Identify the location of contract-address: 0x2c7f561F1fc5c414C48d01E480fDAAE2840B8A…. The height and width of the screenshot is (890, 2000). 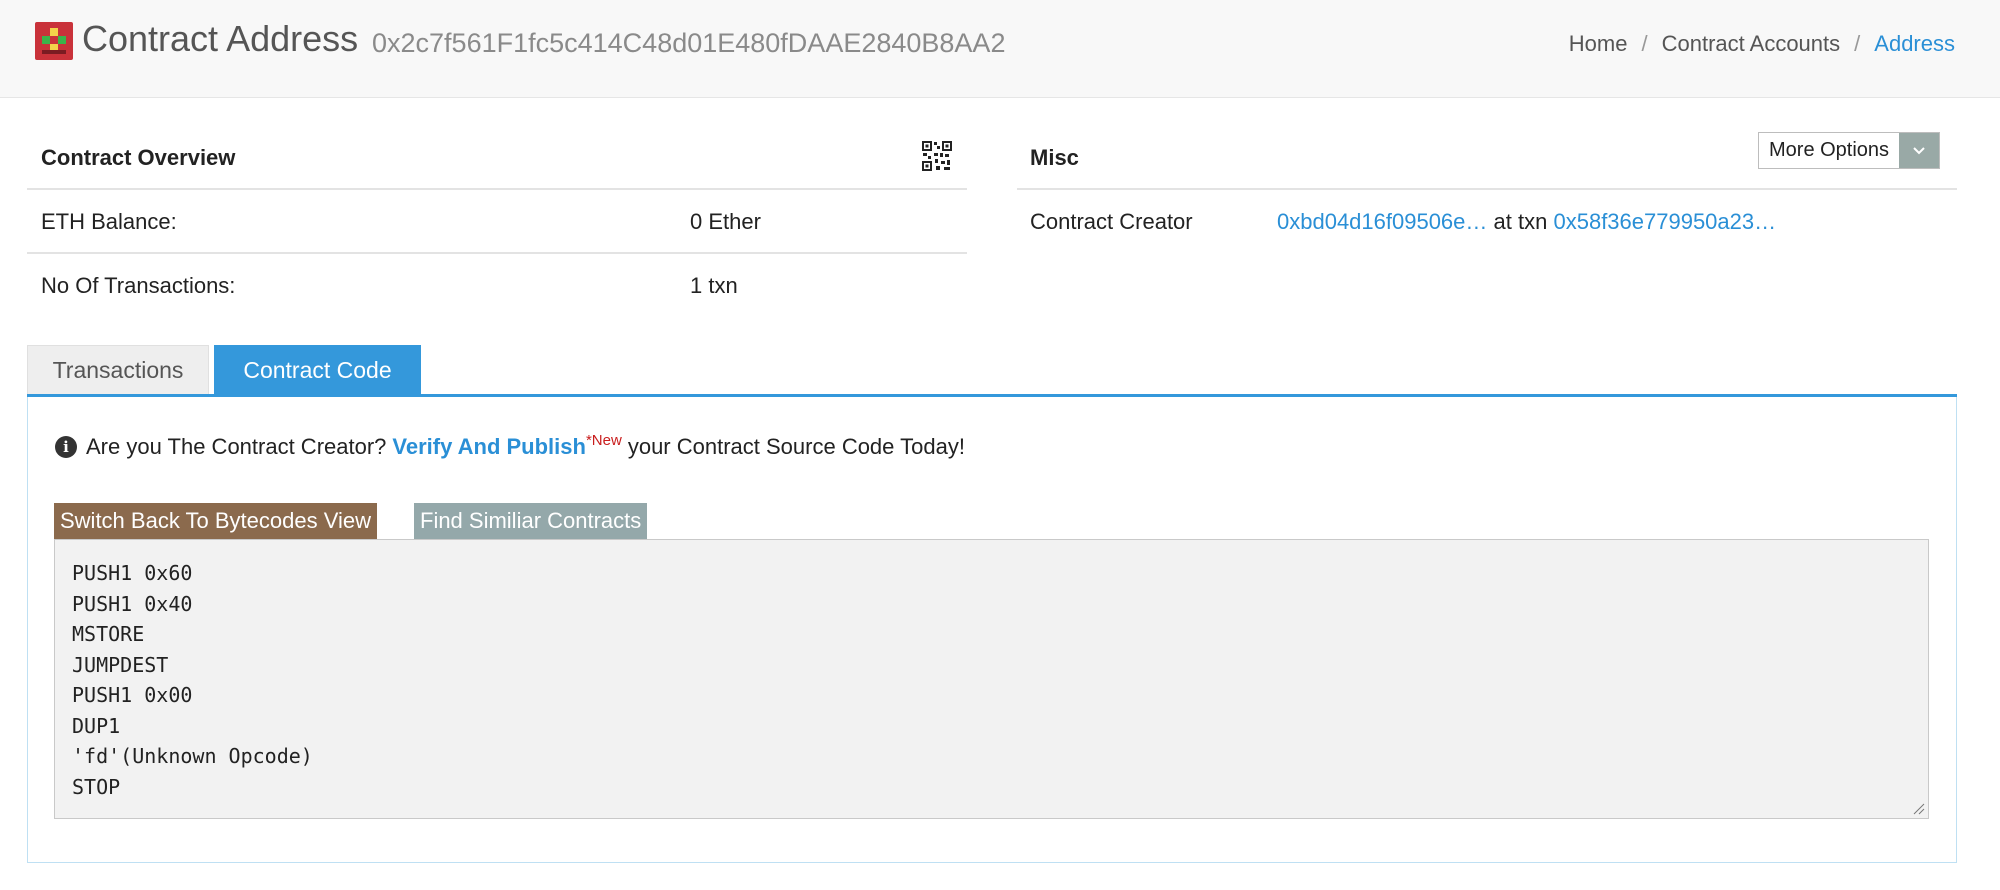
(689, 43).